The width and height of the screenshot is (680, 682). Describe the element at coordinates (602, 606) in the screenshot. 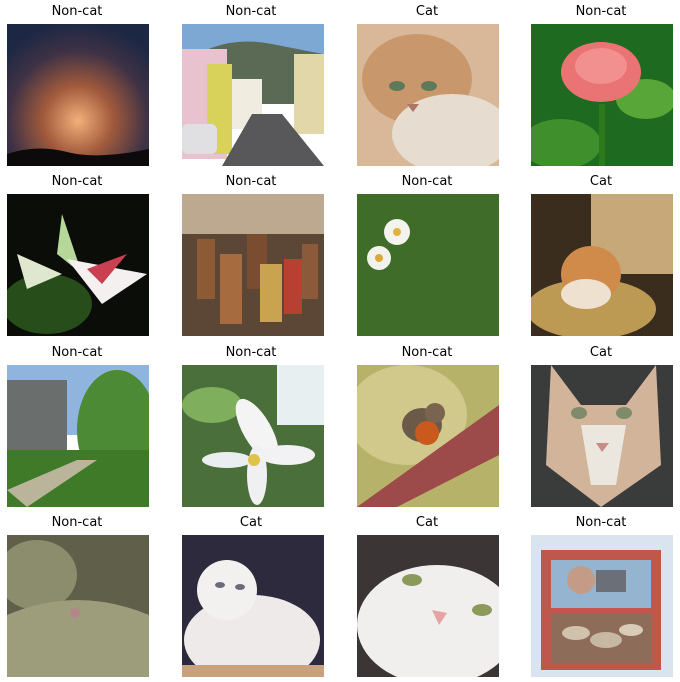

I see `photo-box-image` at that location.